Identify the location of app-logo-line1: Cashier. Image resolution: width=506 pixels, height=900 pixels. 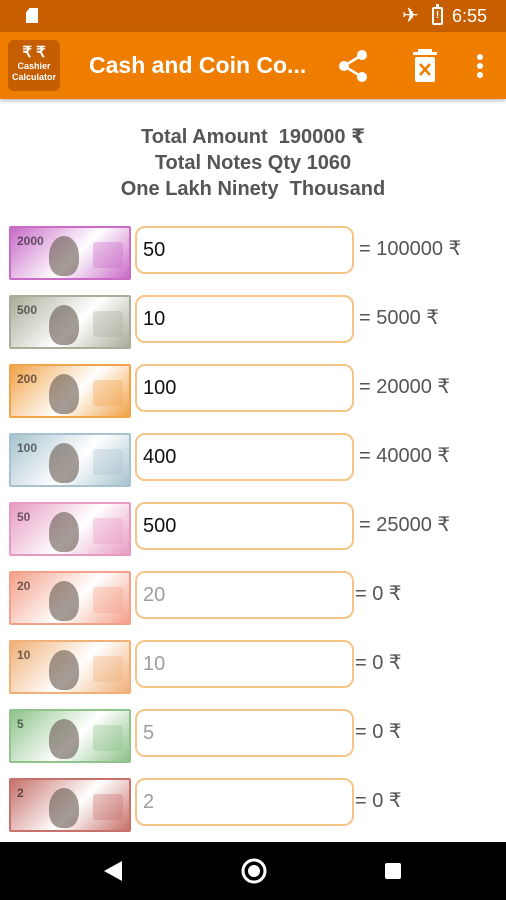
(34, 66).